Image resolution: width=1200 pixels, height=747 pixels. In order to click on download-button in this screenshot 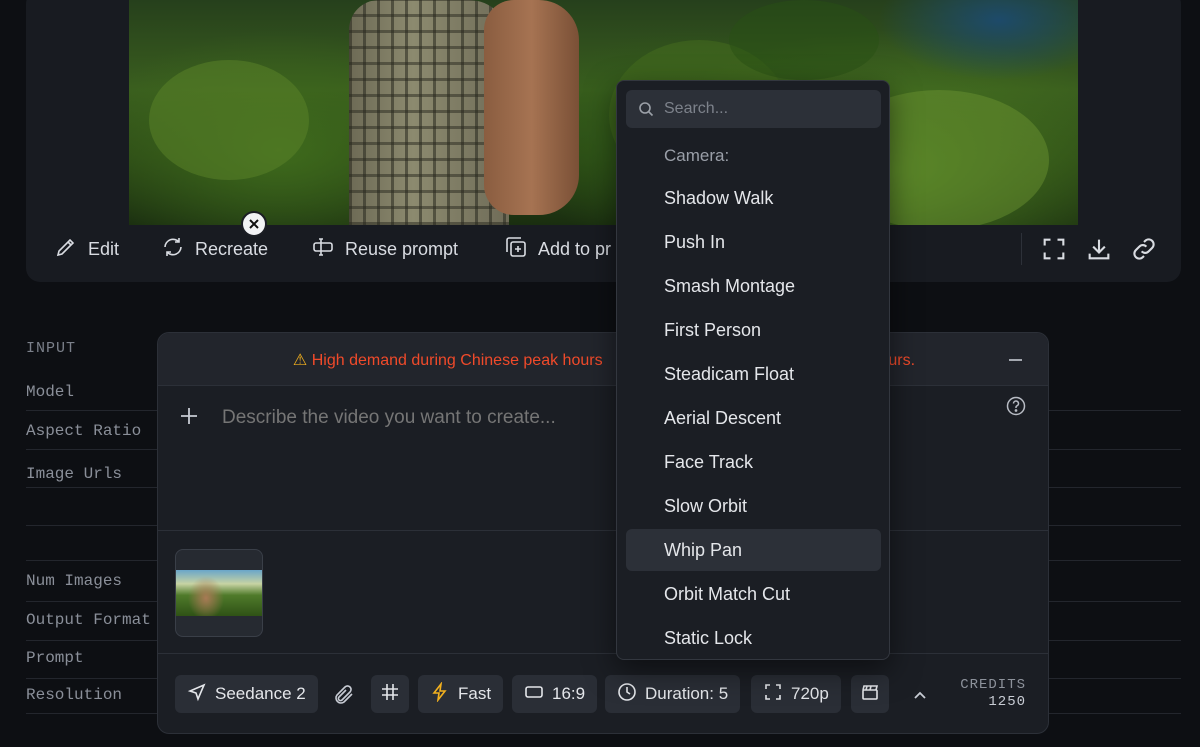, I will do `click(1099, 249)`.